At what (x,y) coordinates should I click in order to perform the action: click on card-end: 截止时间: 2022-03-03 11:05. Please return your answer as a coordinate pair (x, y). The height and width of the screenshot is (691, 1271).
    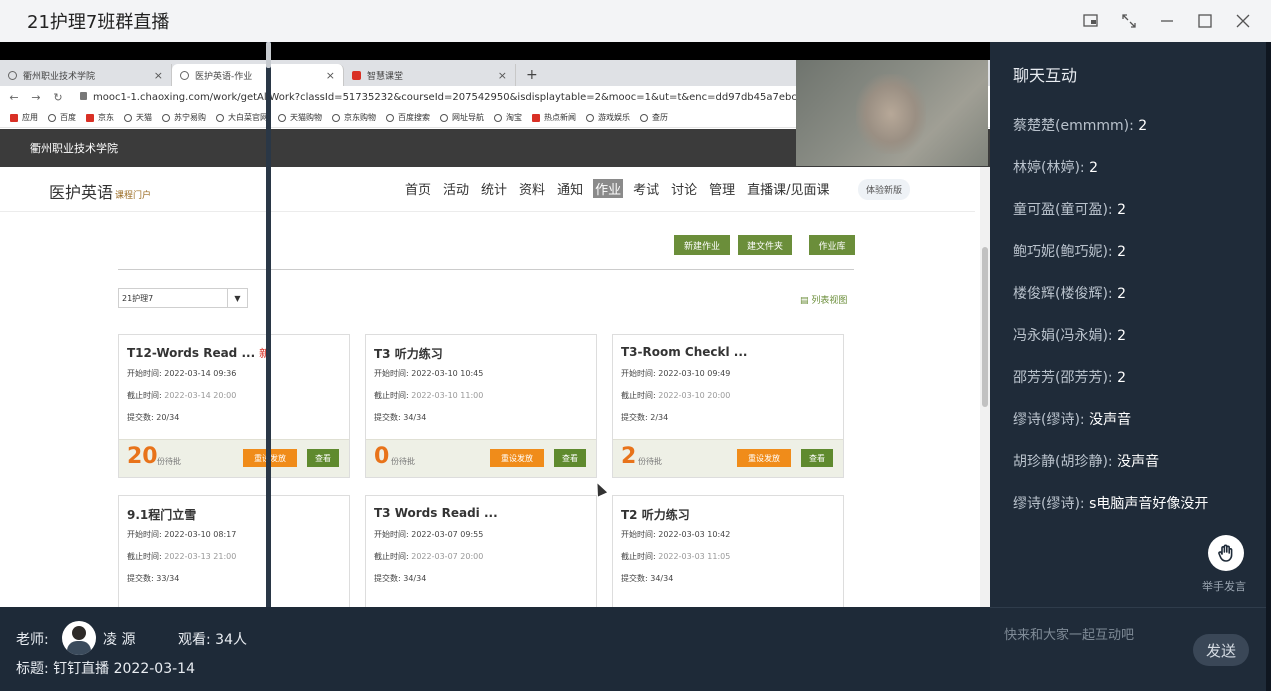
    Looking at the image, I should click on (675, 556).